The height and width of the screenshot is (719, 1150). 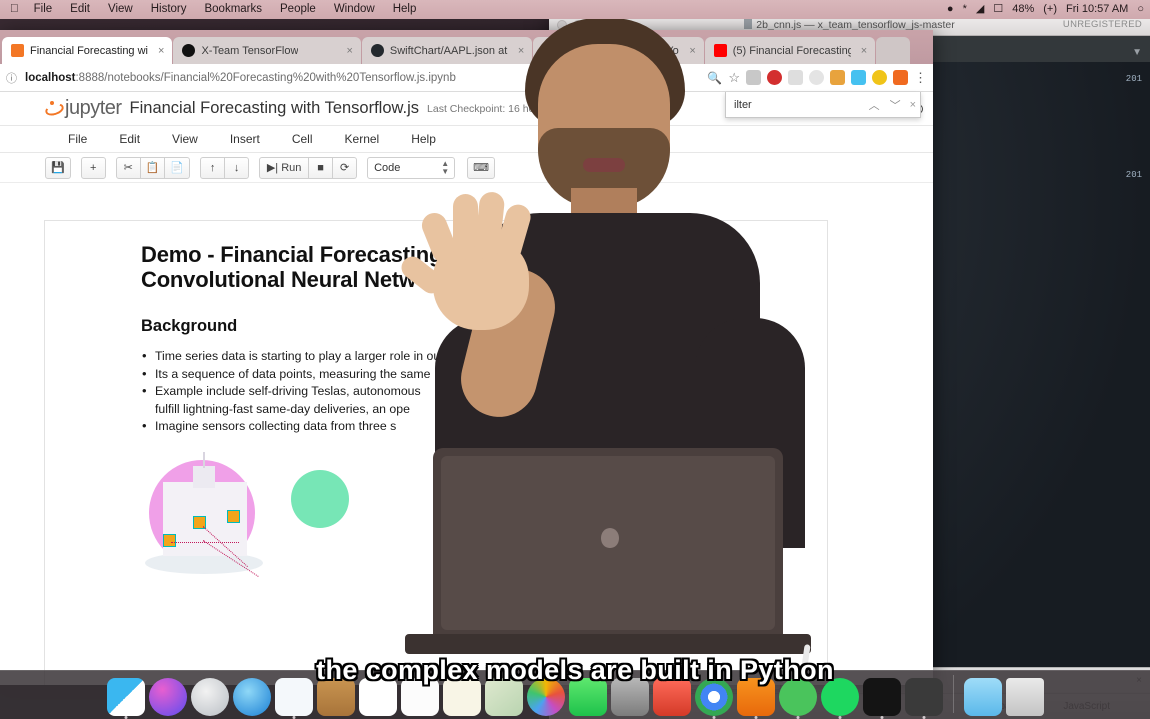 I want to click on zoom-icon: 🔍, so click(x=714, y=78).